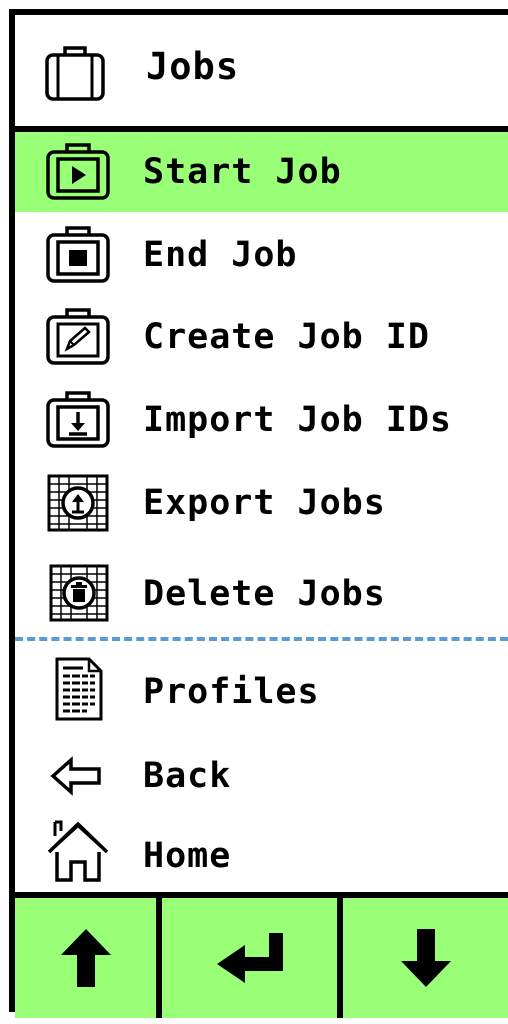 This screenshot has width=508, height=1024. I want to click on down-button, so click(425, 958).